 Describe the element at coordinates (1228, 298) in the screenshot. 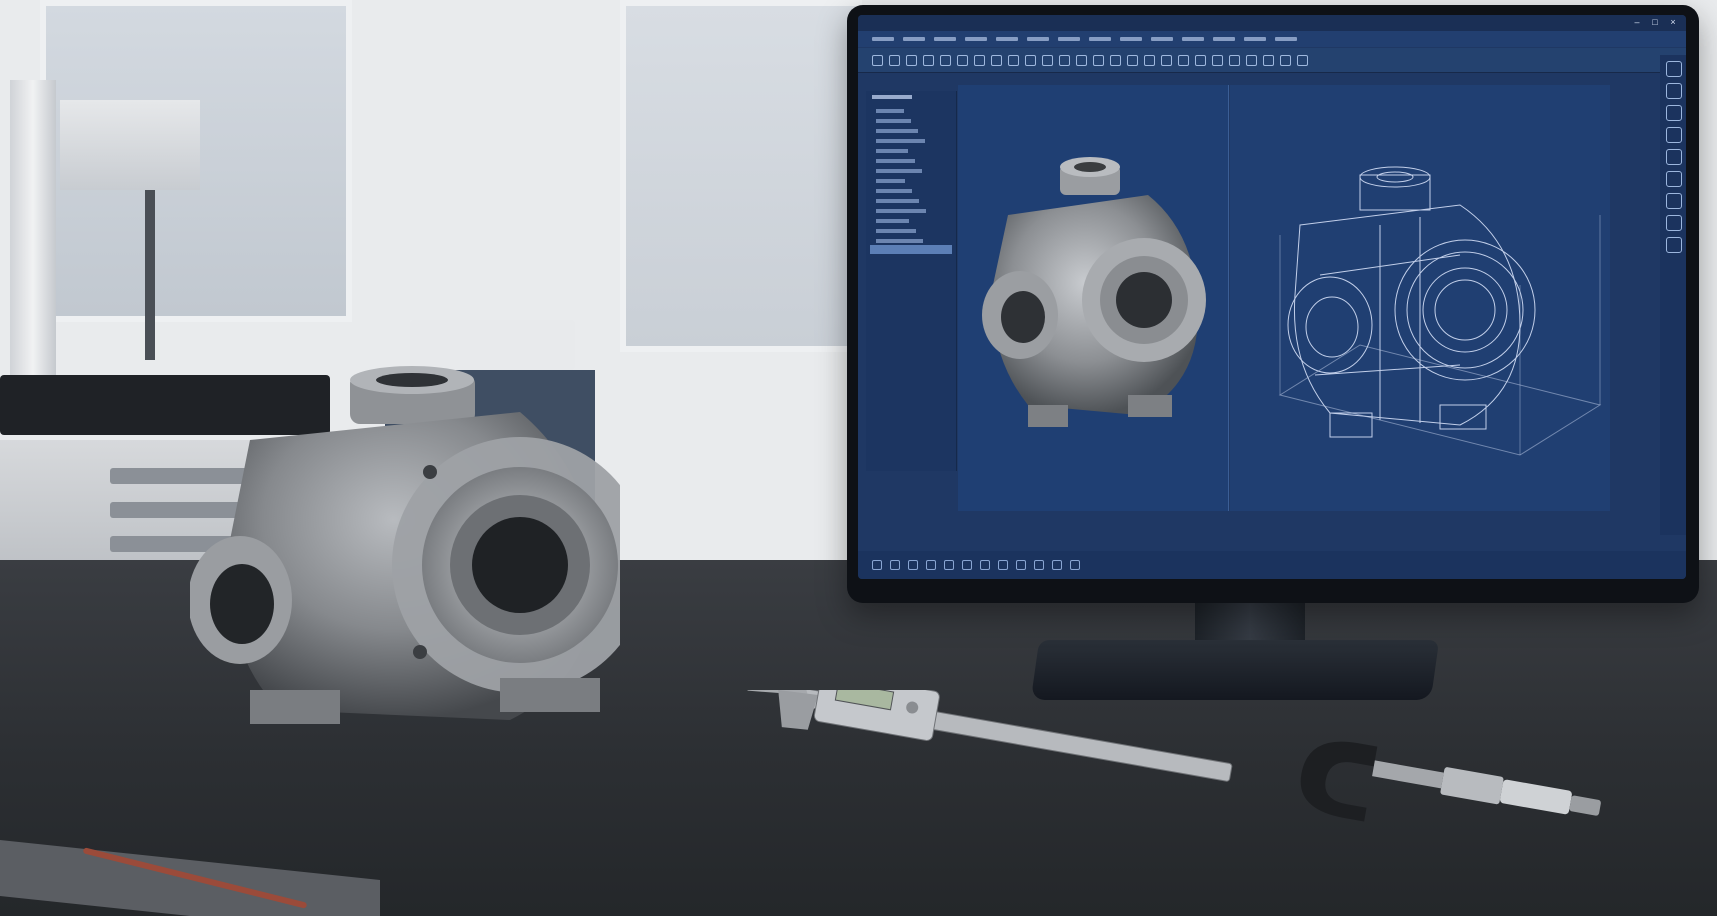

I see `viewport-divider` at that location.